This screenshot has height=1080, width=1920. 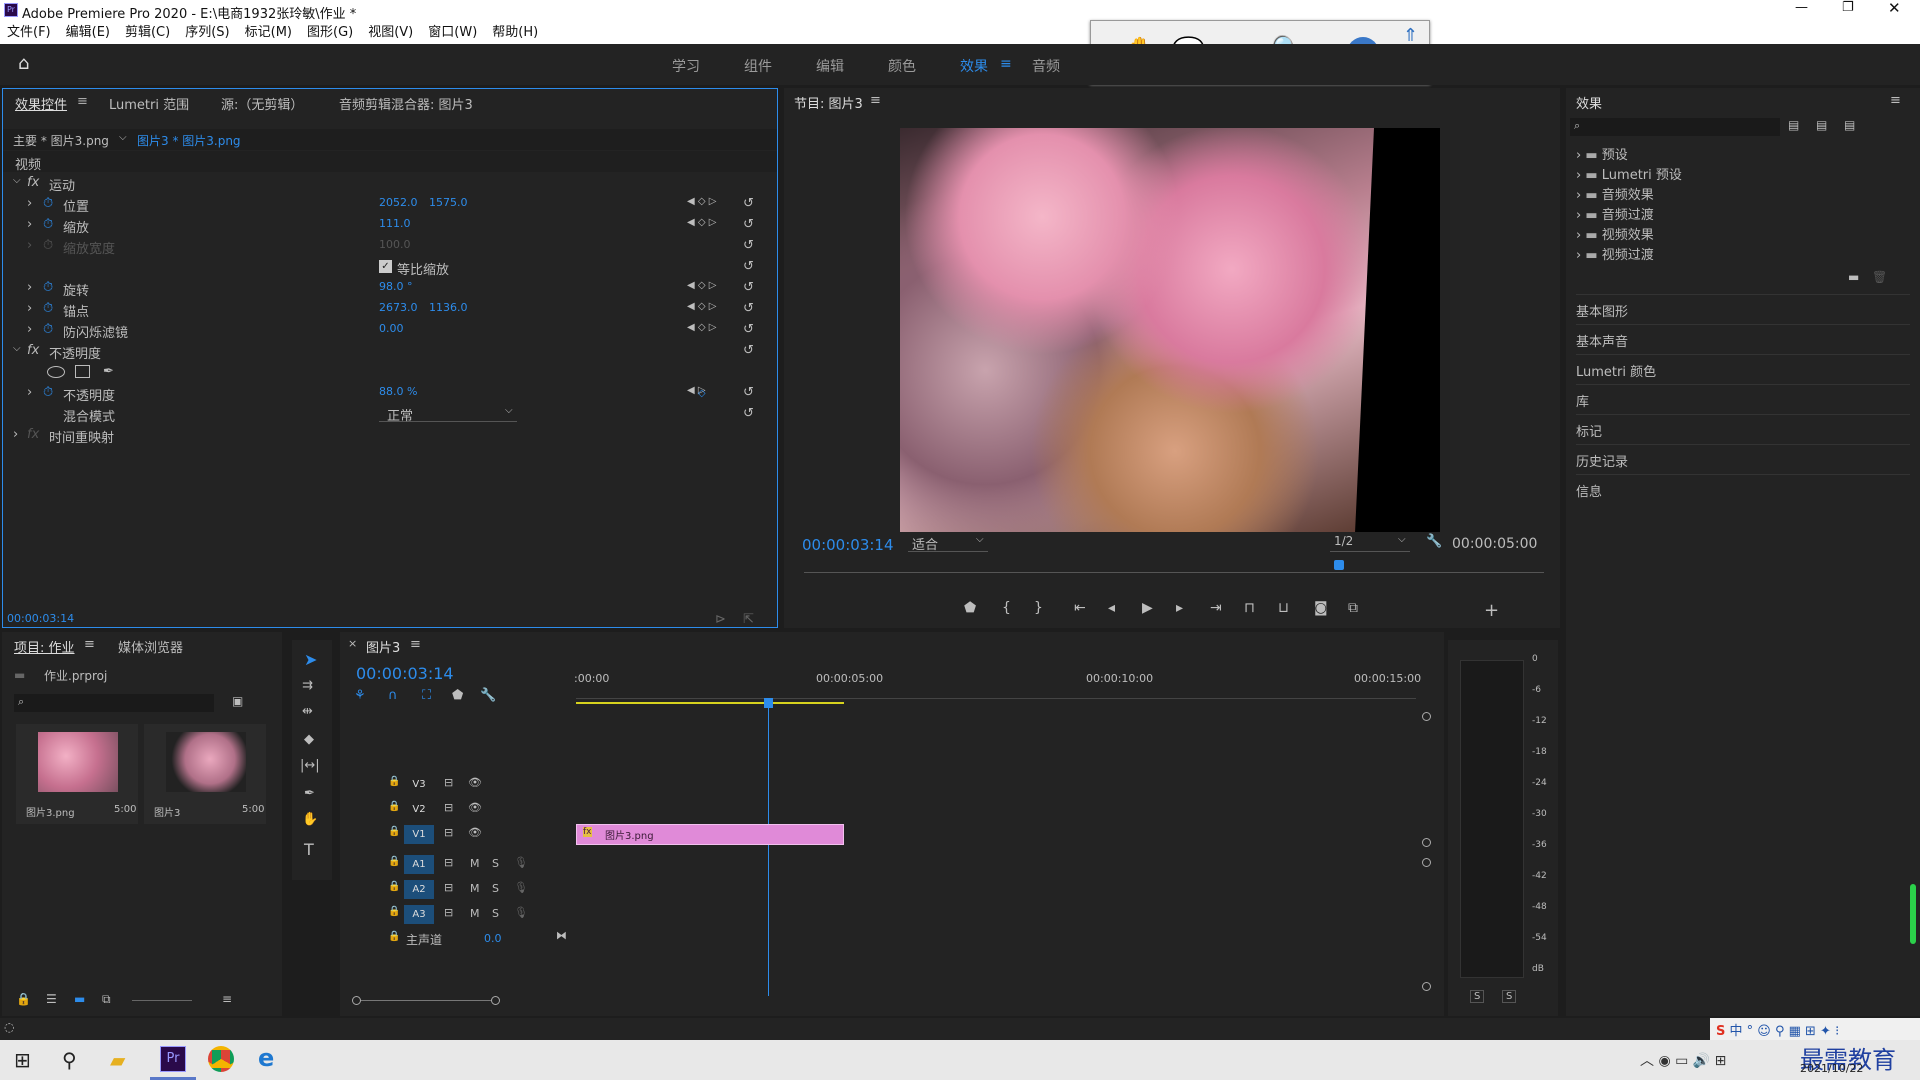 I want to click on effects-tree-item: › ▬ 视频过渡, so click(x=1615, y=253).